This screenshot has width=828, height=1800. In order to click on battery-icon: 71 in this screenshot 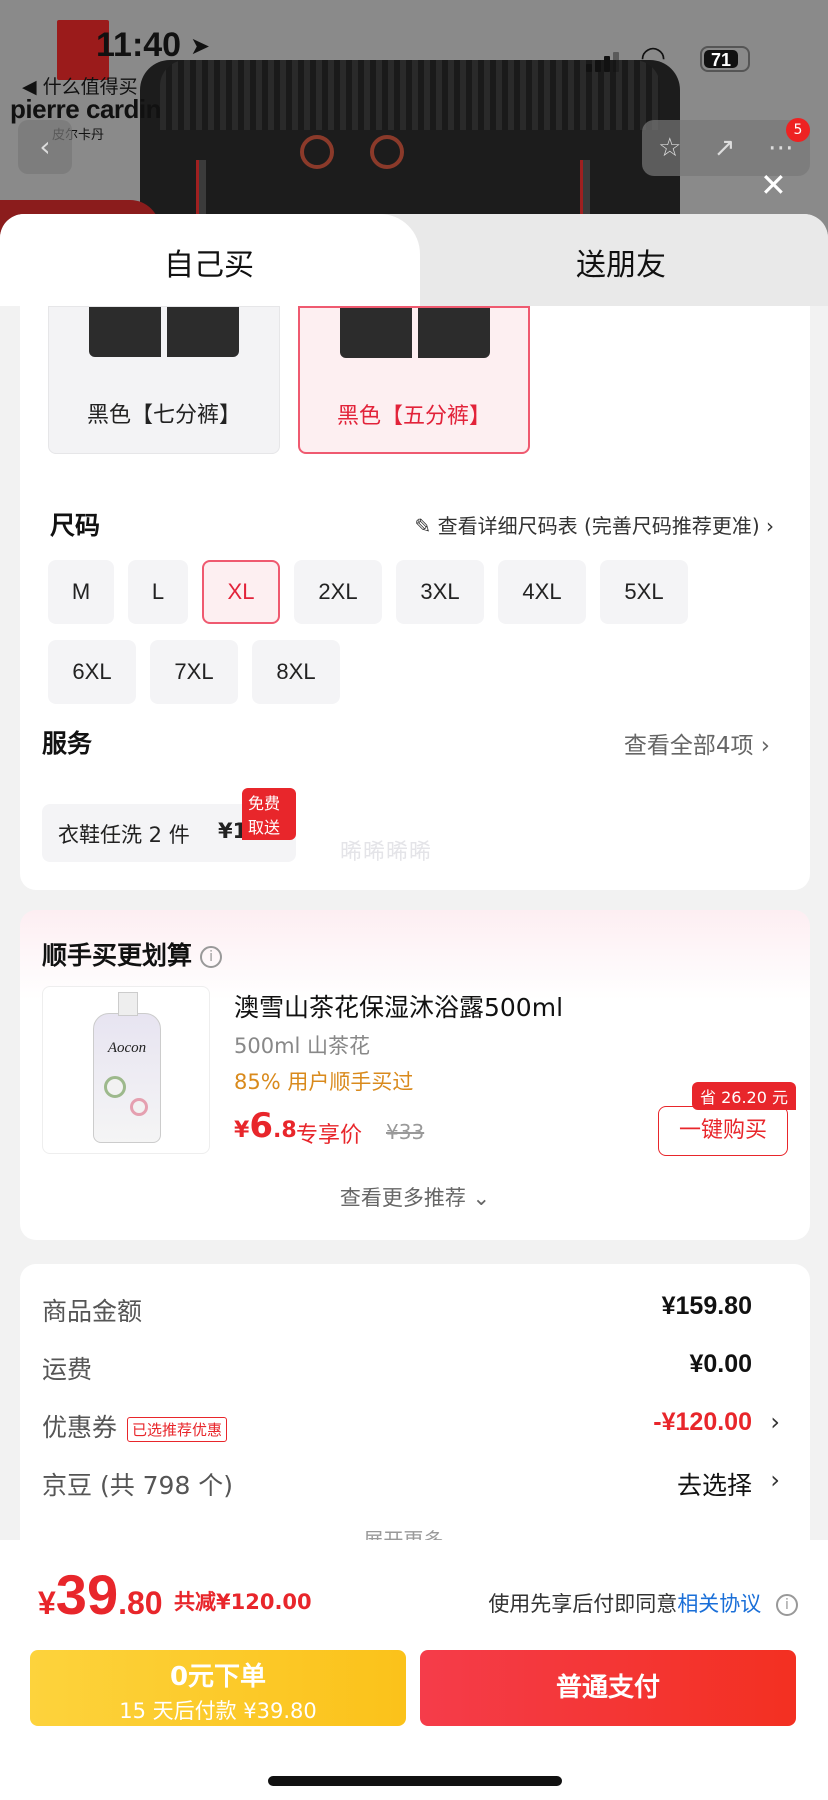, I will do `click(725, 59)`.